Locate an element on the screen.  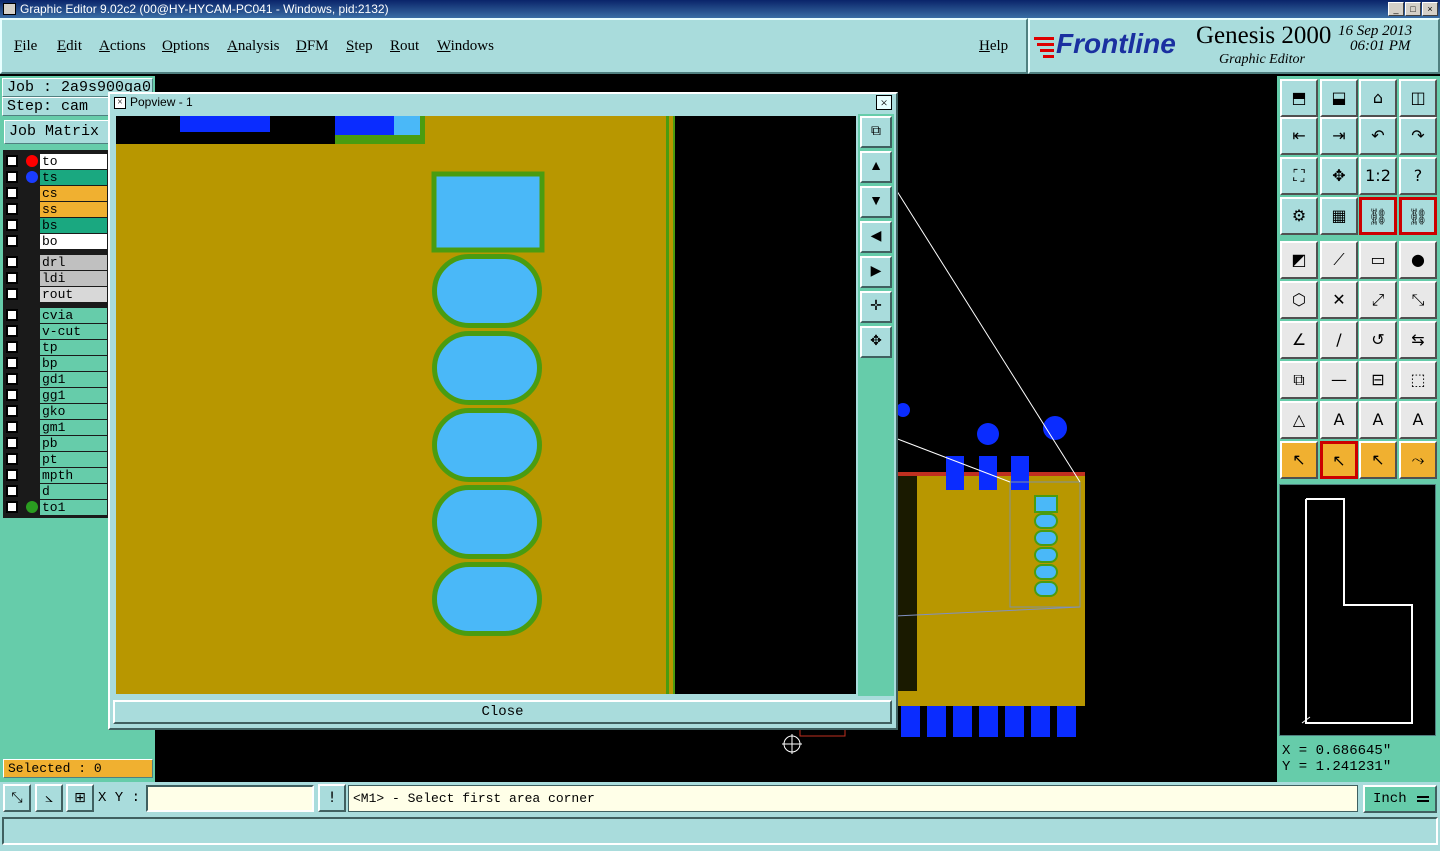
layer-name: ts is located at coordinates (73, 177).